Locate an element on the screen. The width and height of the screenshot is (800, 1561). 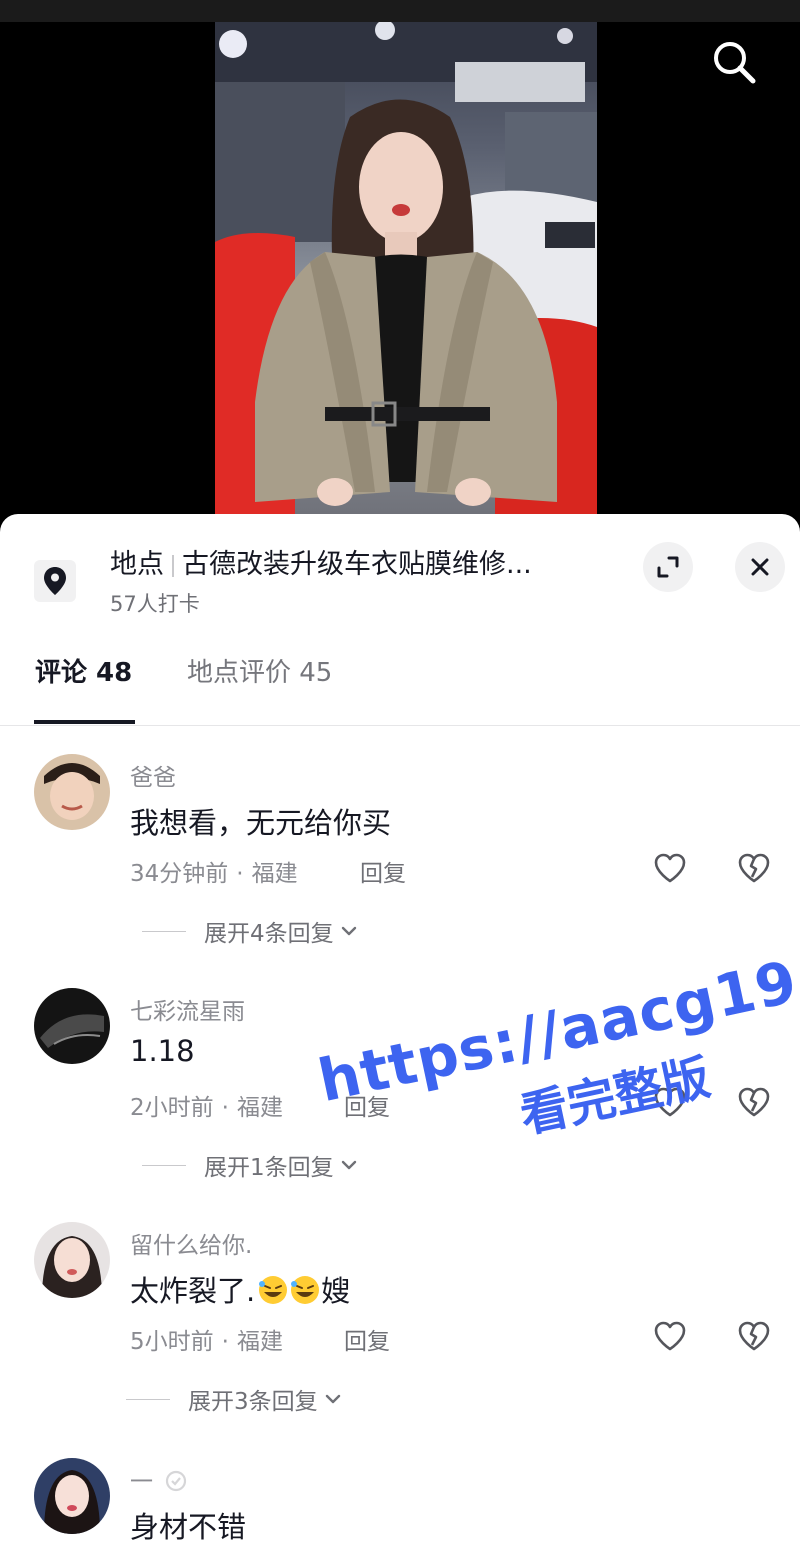
comment-text: 太炸裂了. 嫂 is located at coordinates (240, 1290).